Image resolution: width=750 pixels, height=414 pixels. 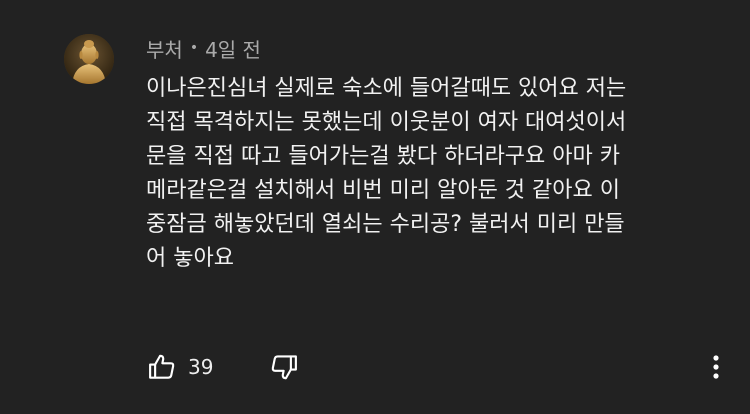 I want to click on comment-line: 이나은진심녀 실제로 숙소에 들어갈때도 있어요 저는, so click(x=386, y=88).